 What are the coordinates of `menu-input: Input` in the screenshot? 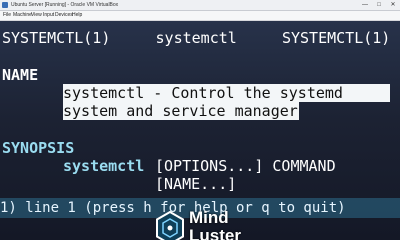 It's located at (48, 15).